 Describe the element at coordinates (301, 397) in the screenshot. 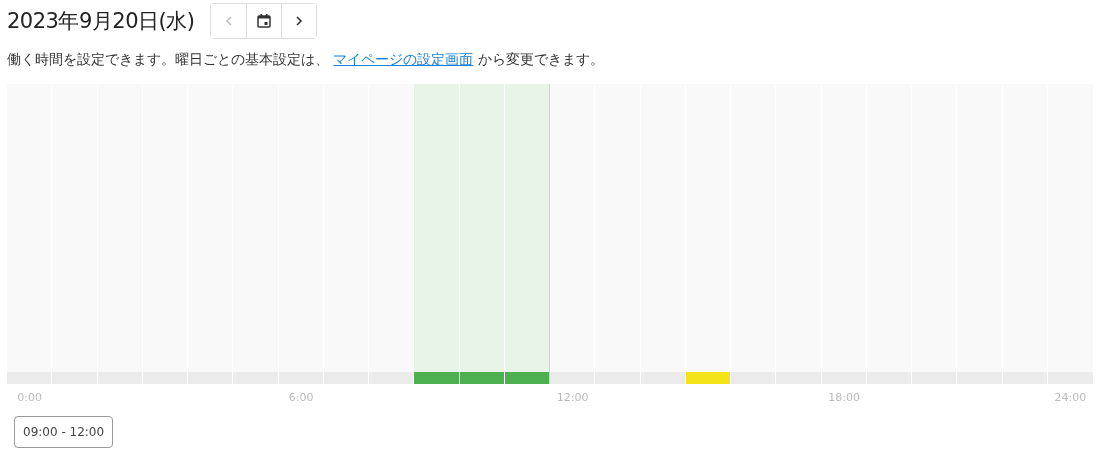

I see `axis-label: 6:00` at that location.